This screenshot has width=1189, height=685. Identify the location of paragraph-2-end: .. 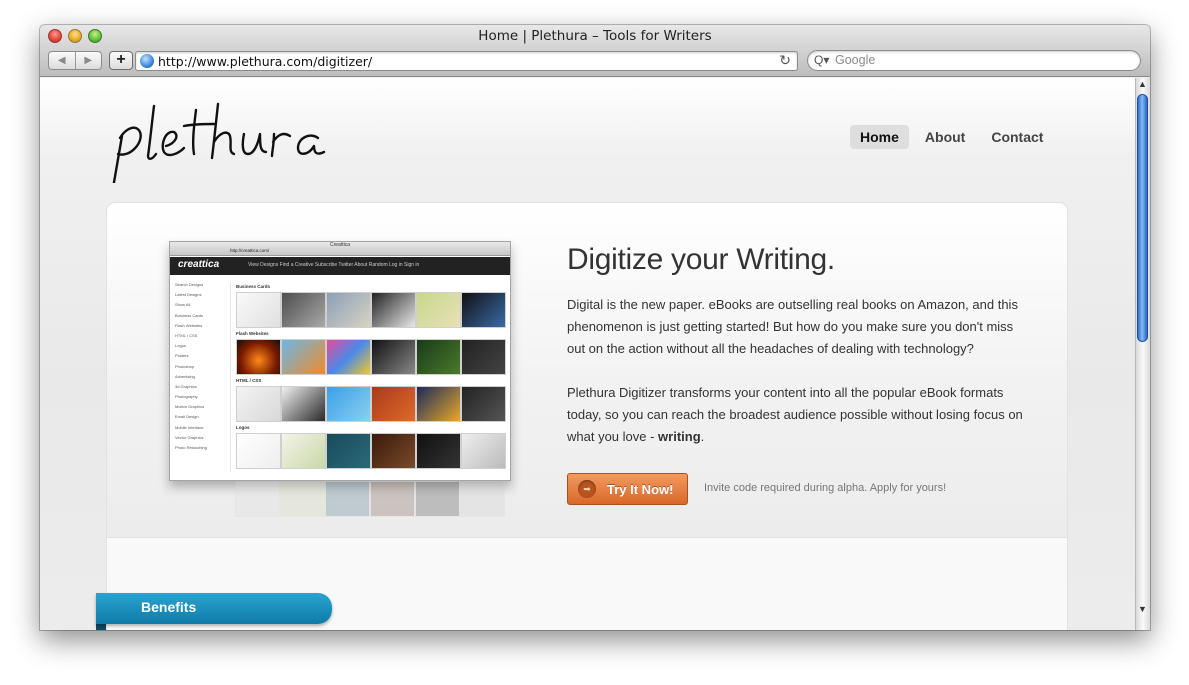
(702, 436).